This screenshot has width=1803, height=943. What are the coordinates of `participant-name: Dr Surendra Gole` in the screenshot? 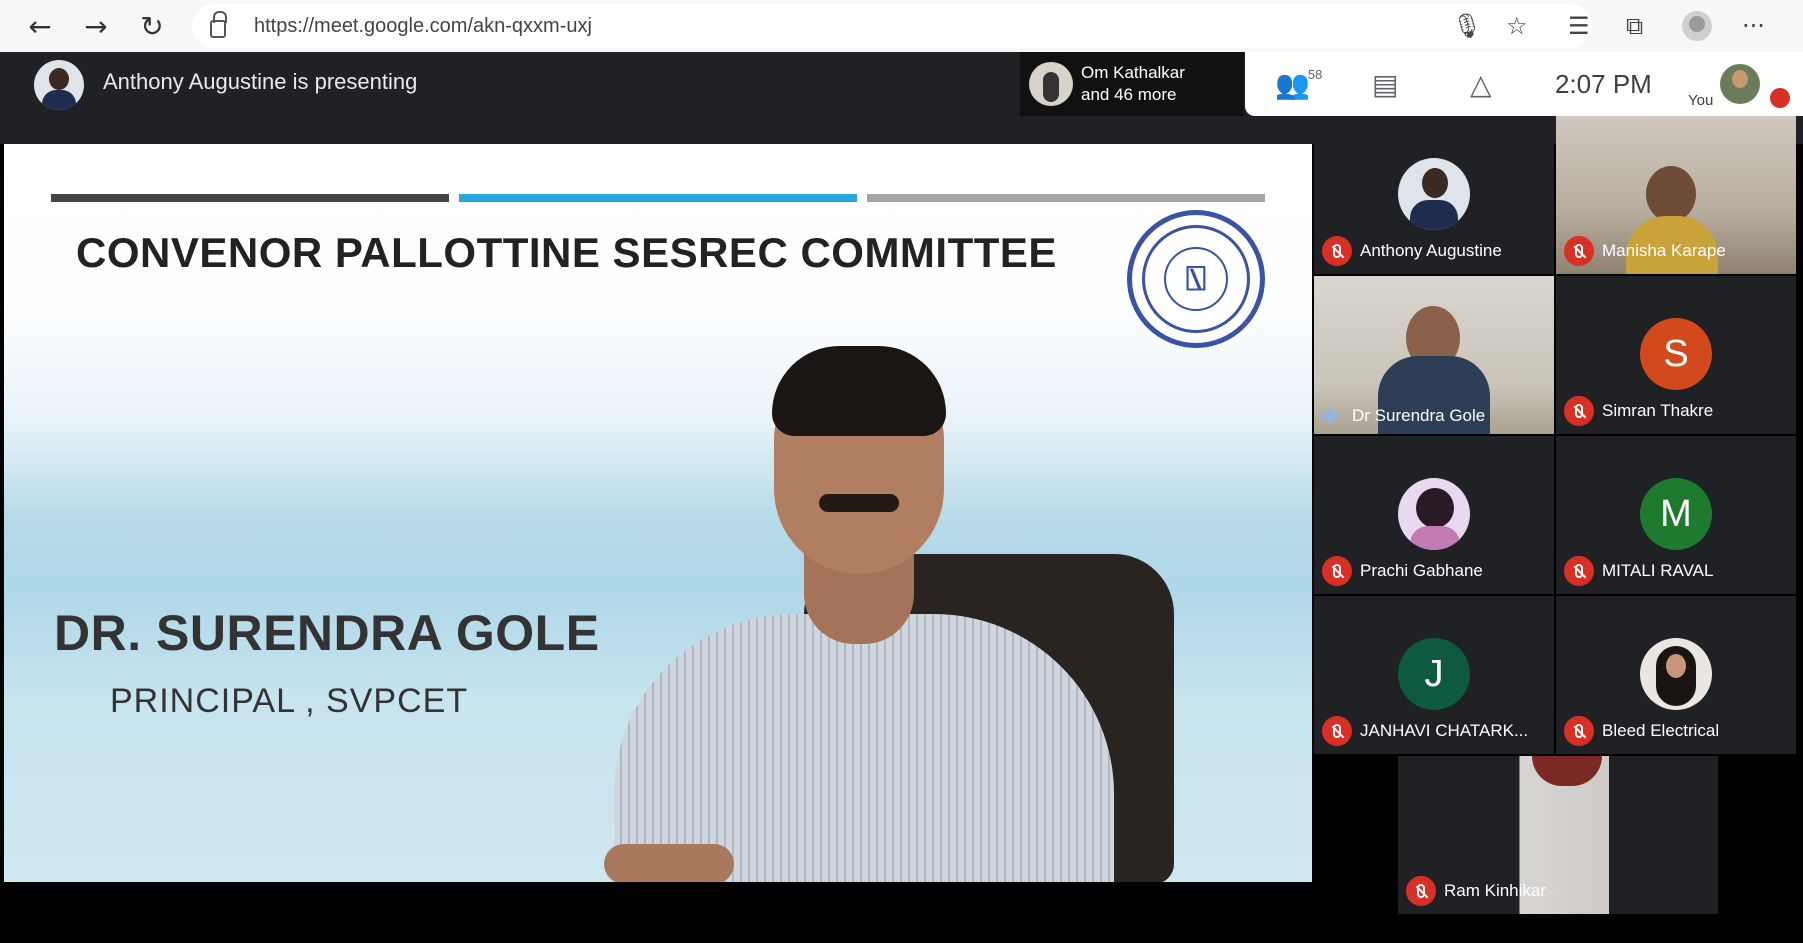 It's located at (1419, 415).